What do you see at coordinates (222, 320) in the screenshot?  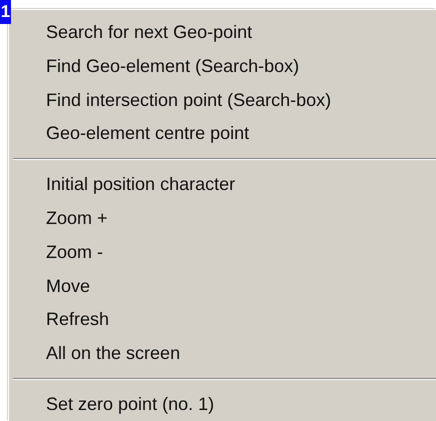 I see `menu-item: Refresh` at bounding box center [222, 320].